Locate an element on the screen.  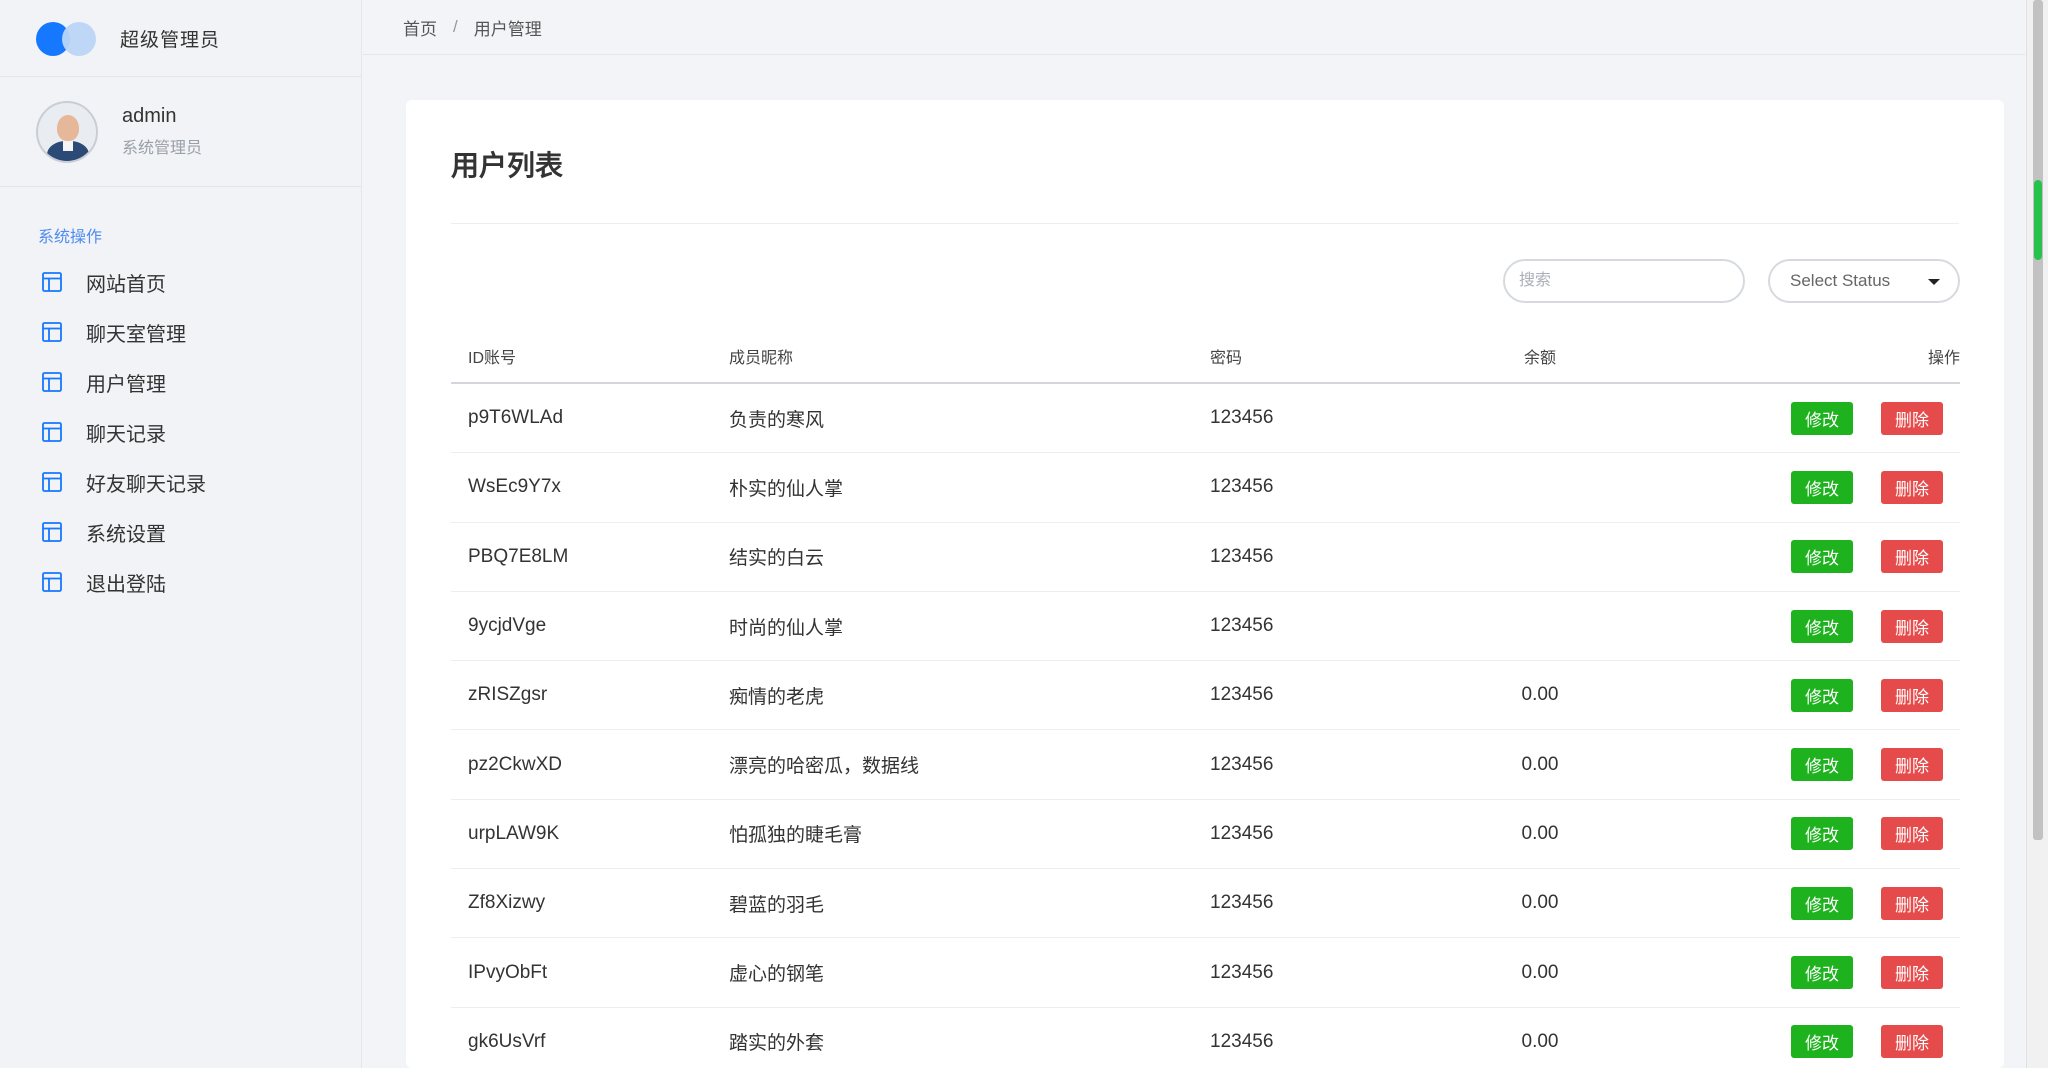
table-row: IPvyObFt 虚心的钢笔 123456 0.00 修改 删除 is located at coordinates (1205, 973).